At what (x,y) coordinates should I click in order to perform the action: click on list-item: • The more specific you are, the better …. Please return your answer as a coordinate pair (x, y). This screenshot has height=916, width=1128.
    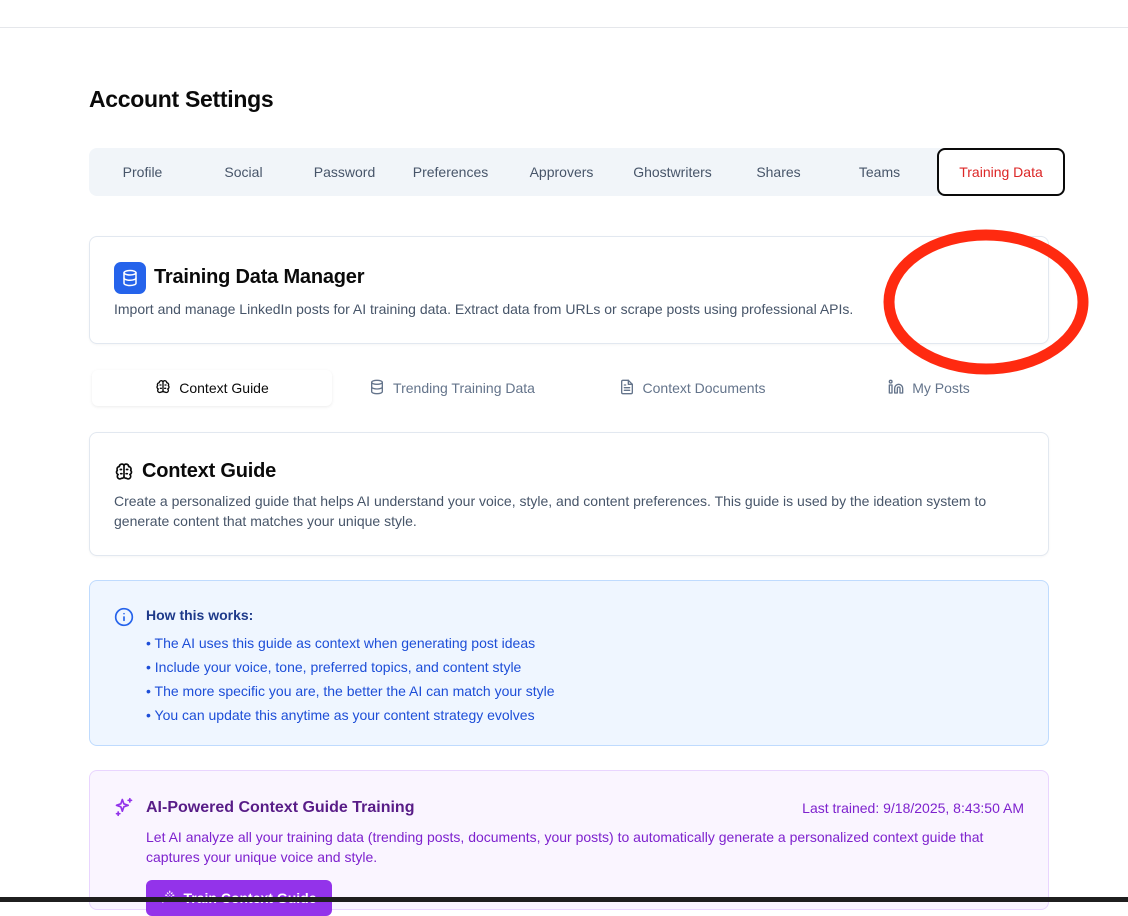
    Looking at the image, I should click on (350, 691).